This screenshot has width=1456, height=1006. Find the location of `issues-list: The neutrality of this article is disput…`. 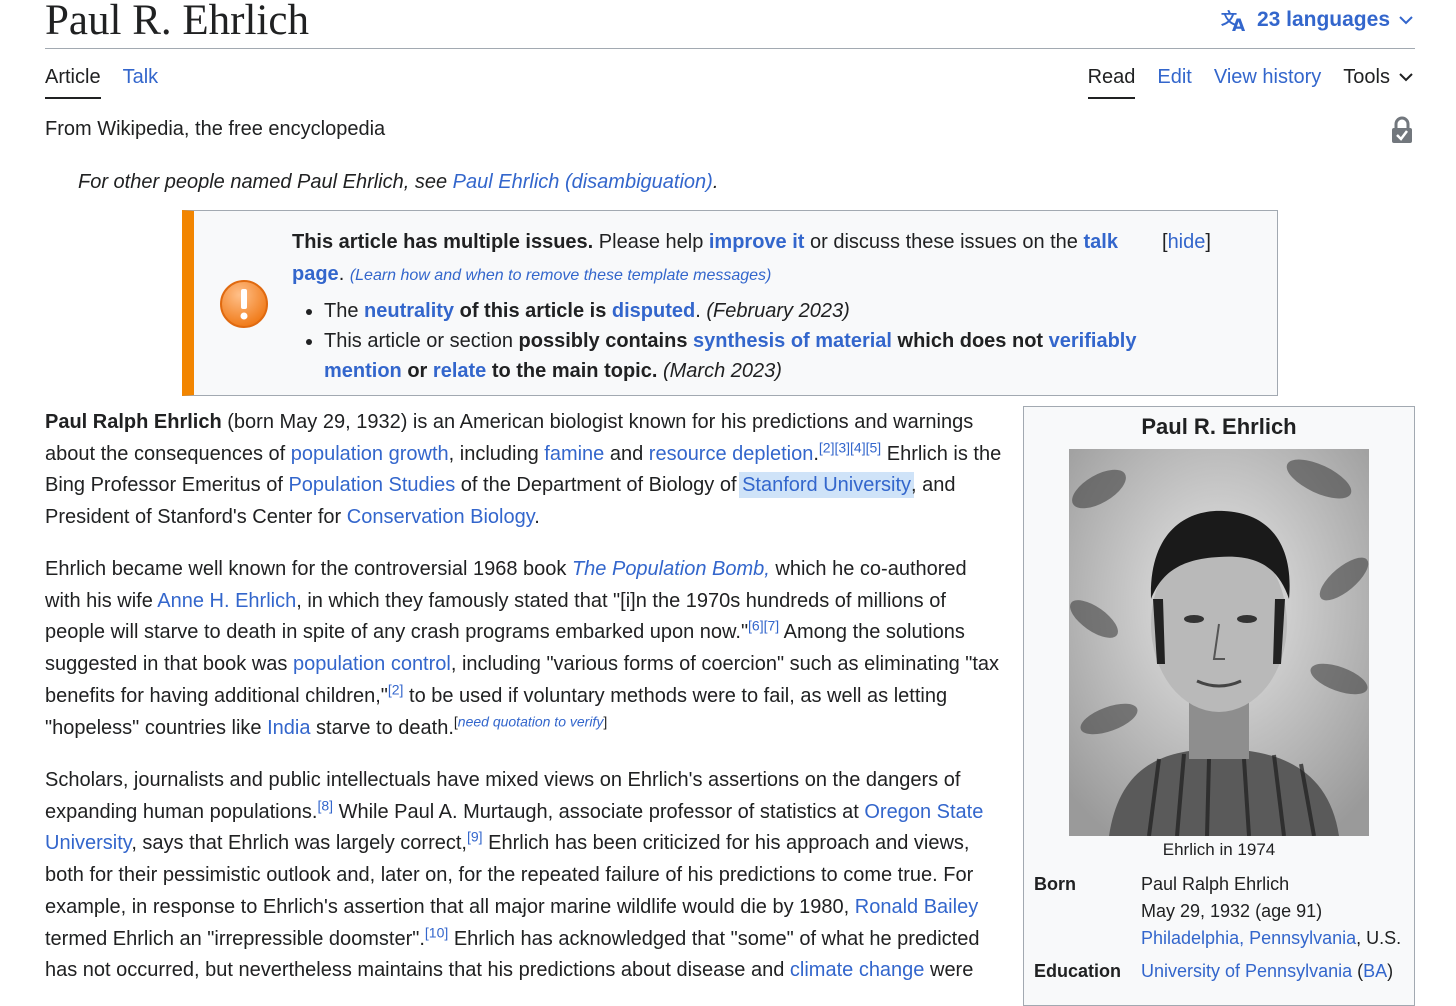

issues-list: The neutrality of this article is disput… is located at coordinates (722, 341).